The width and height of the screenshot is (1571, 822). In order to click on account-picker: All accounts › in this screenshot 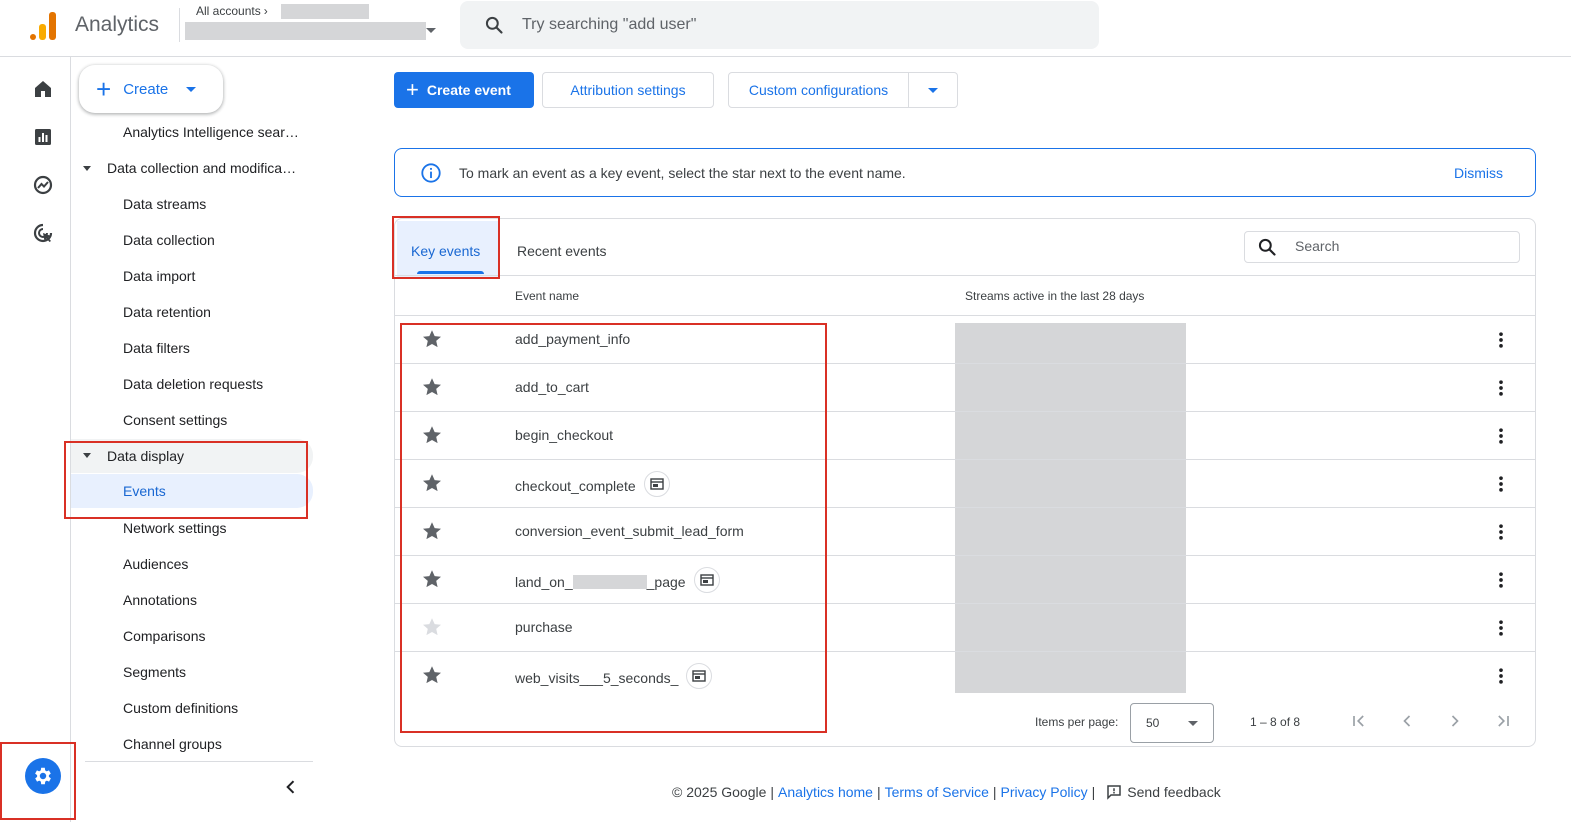, I will do `click(232, 11)`.